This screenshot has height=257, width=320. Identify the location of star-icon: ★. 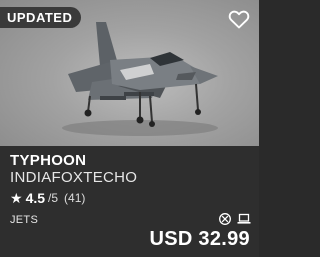
(16, 198).